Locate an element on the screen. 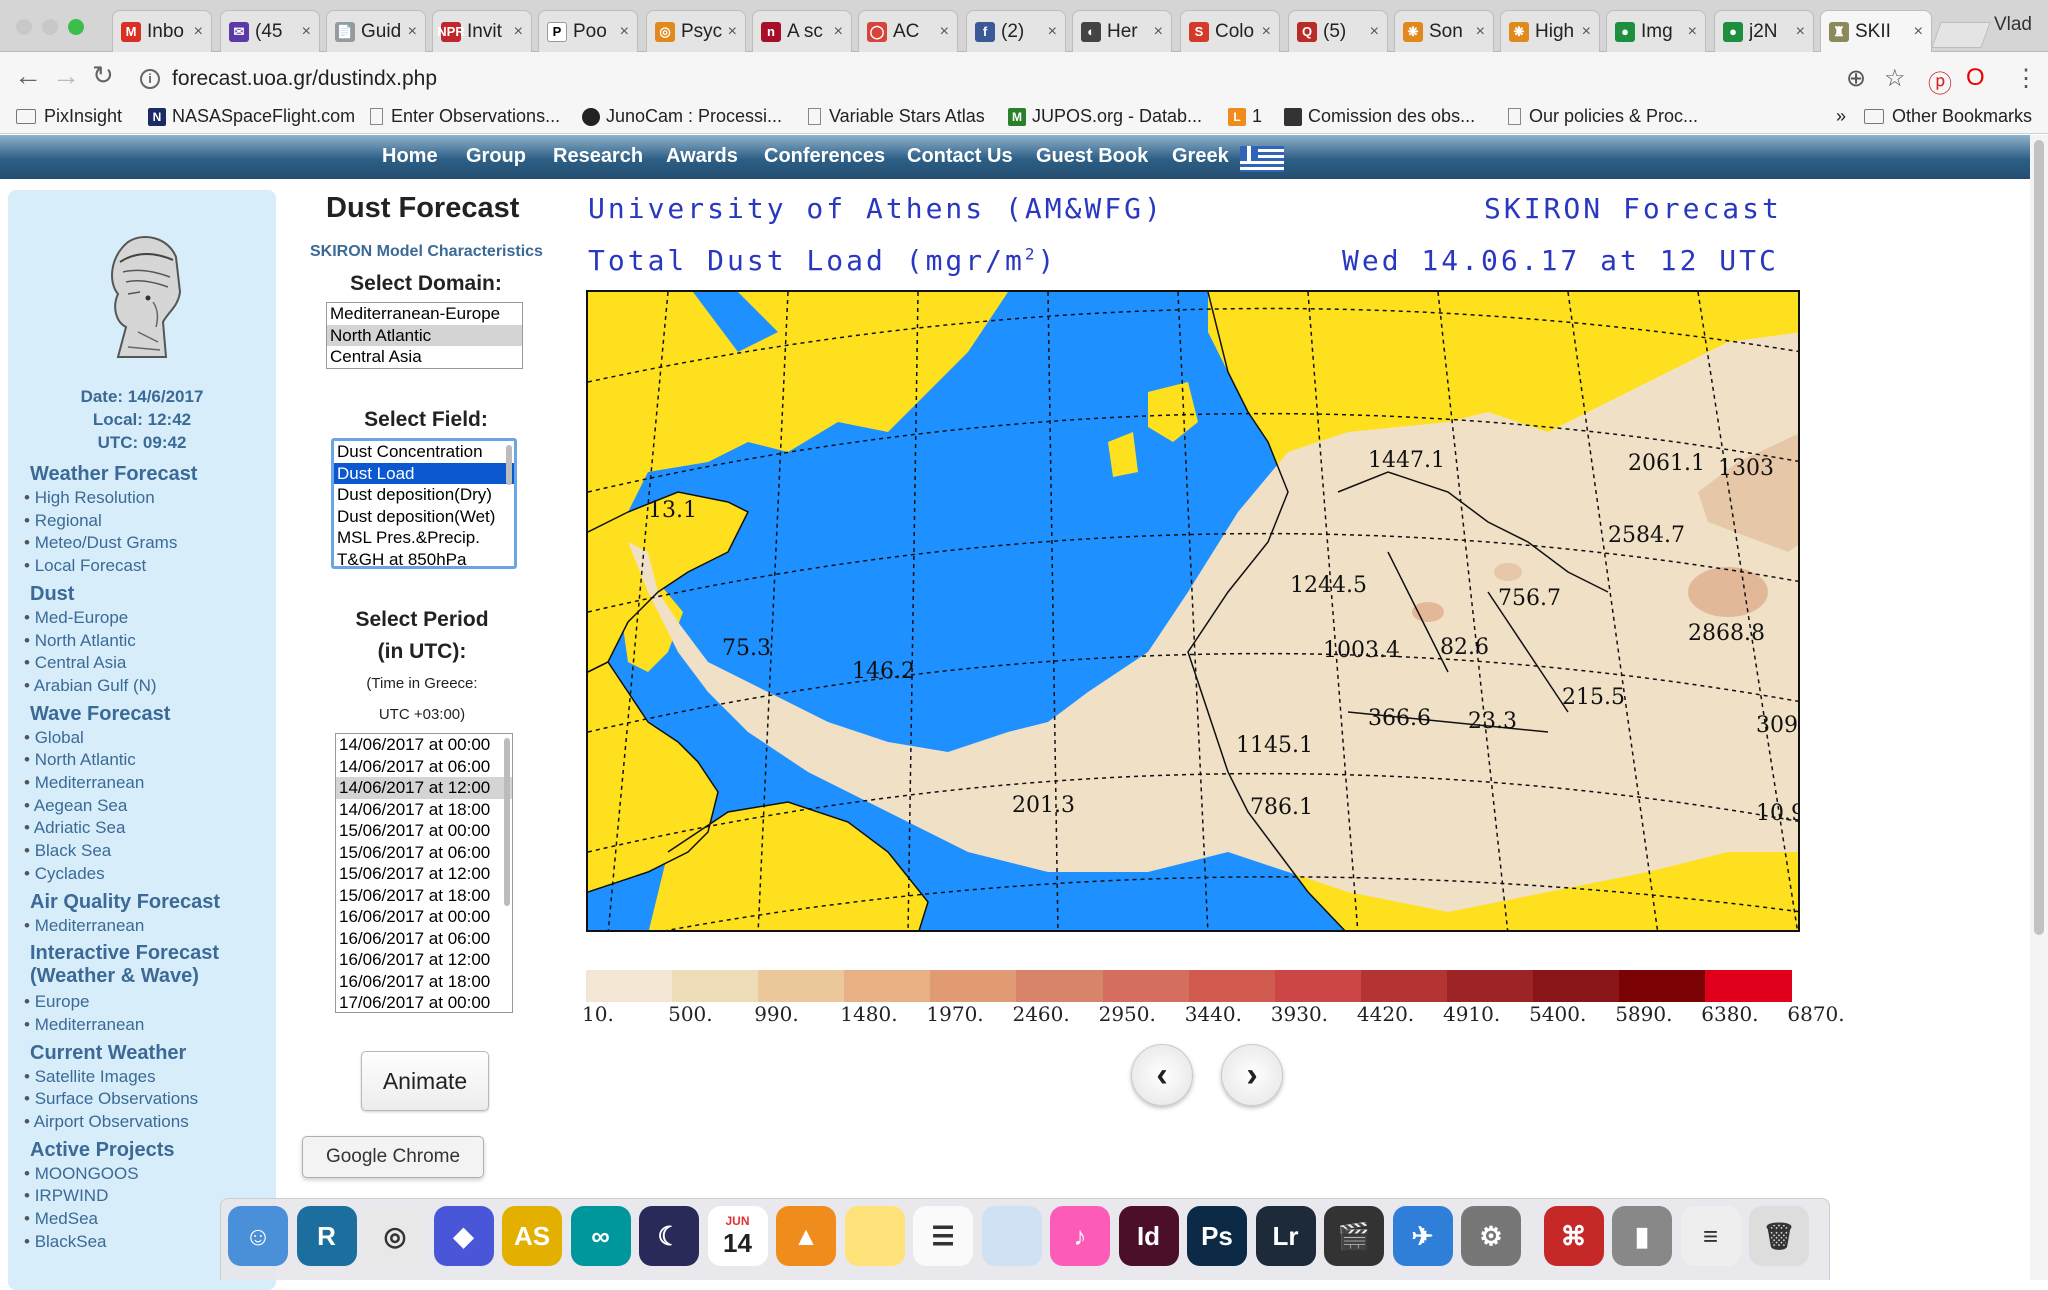 The image size is (2048, 1290). dock-icon-sketch: ◆ is located at coordinates (463, 1236).